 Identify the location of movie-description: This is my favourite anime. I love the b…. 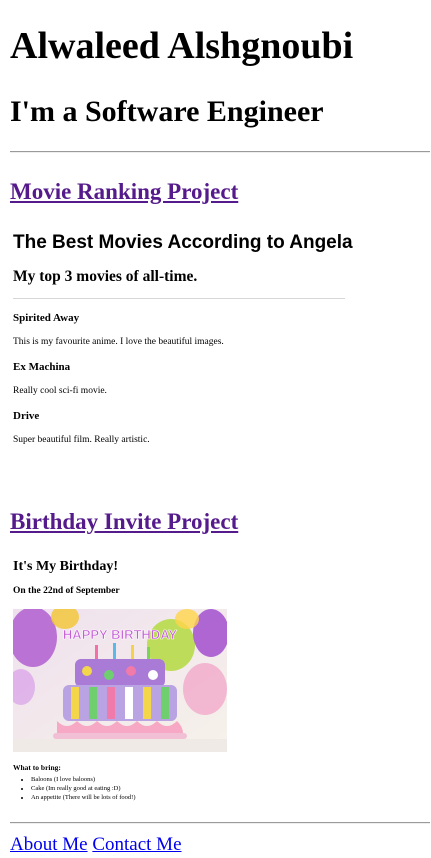
(118, 342).